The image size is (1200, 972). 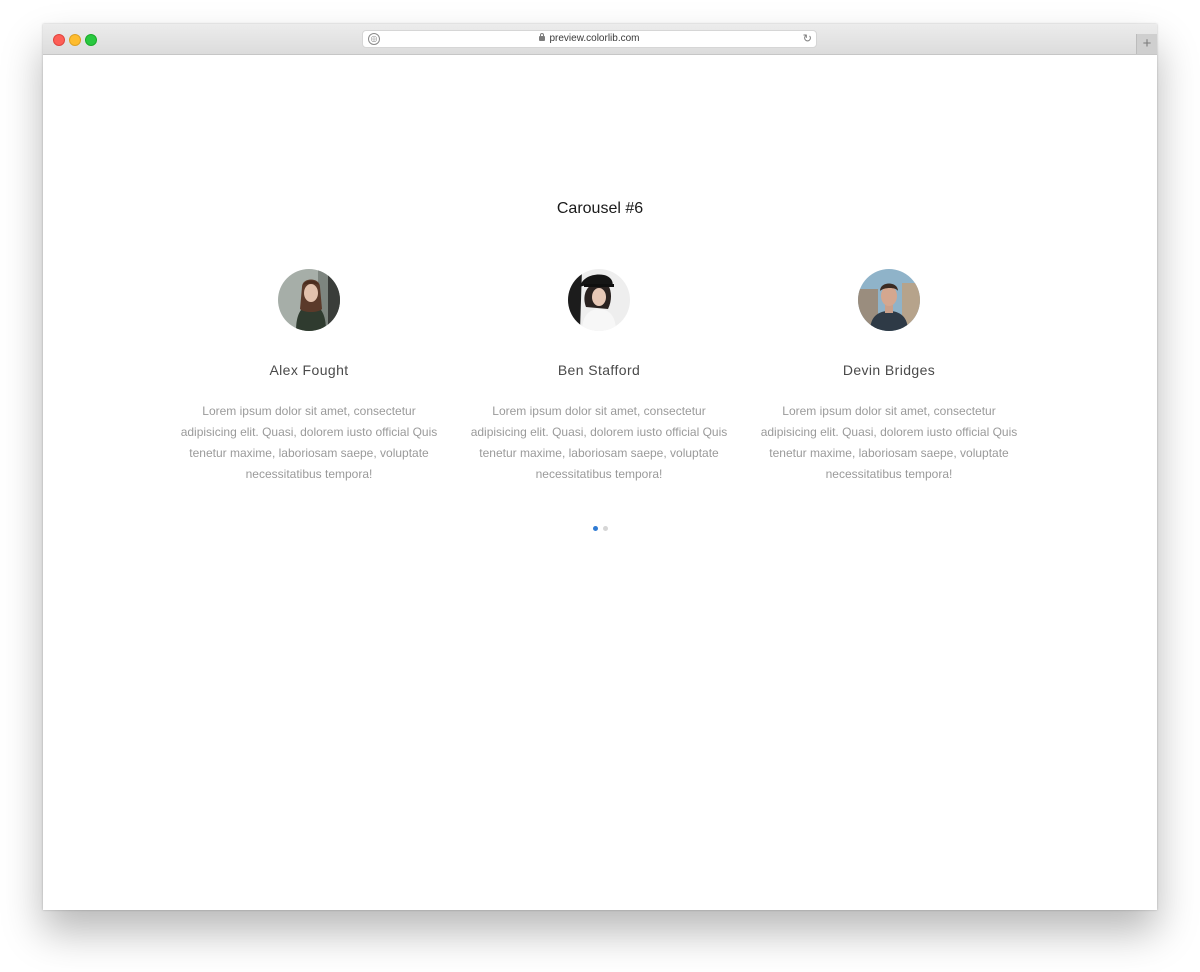 What do you see at coordinates (1146, 44) in the screenshot?
I see `new-tab-button: +` at bounding box center [1146, 44].